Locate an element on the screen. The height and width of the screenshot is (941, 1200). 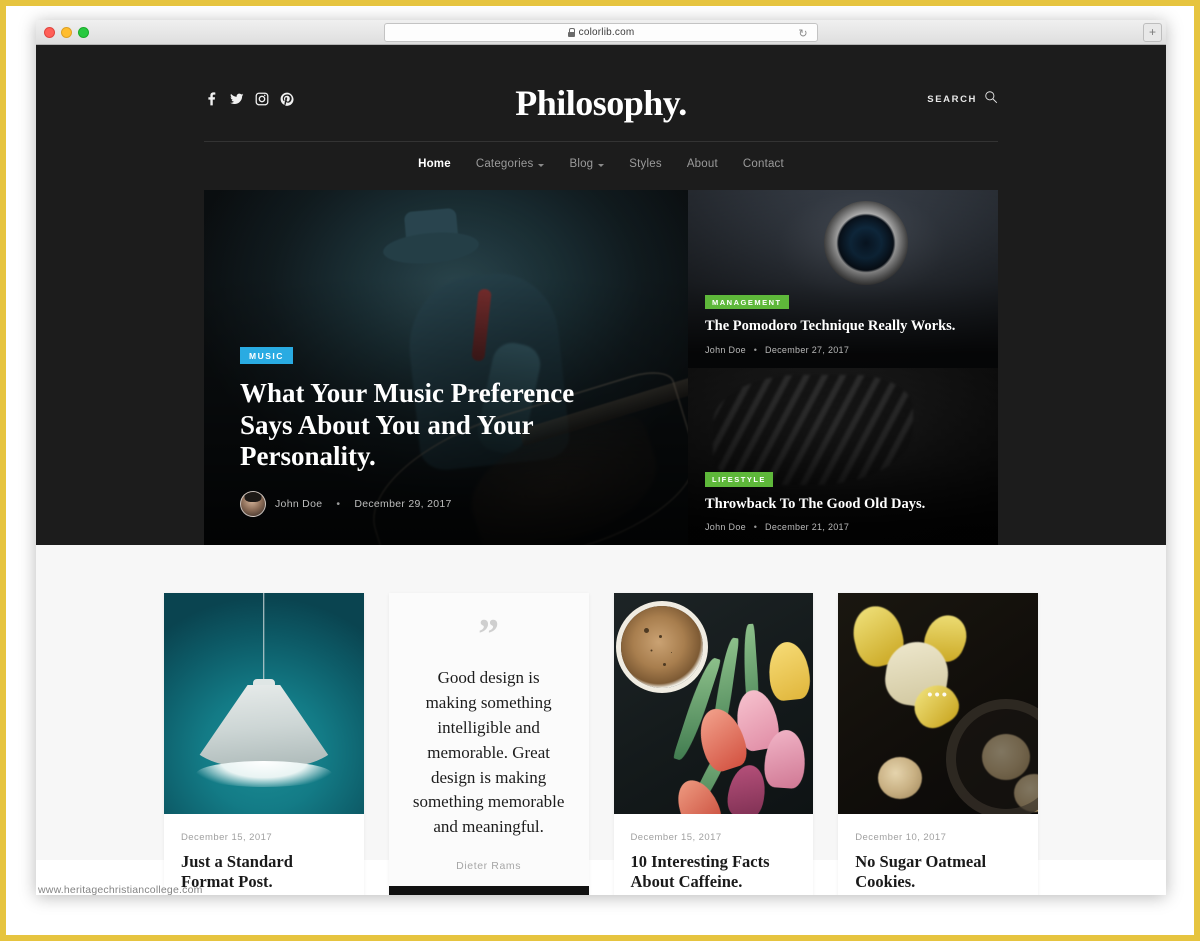
reload-icon: ↻ is located at coordinates (803, 34).